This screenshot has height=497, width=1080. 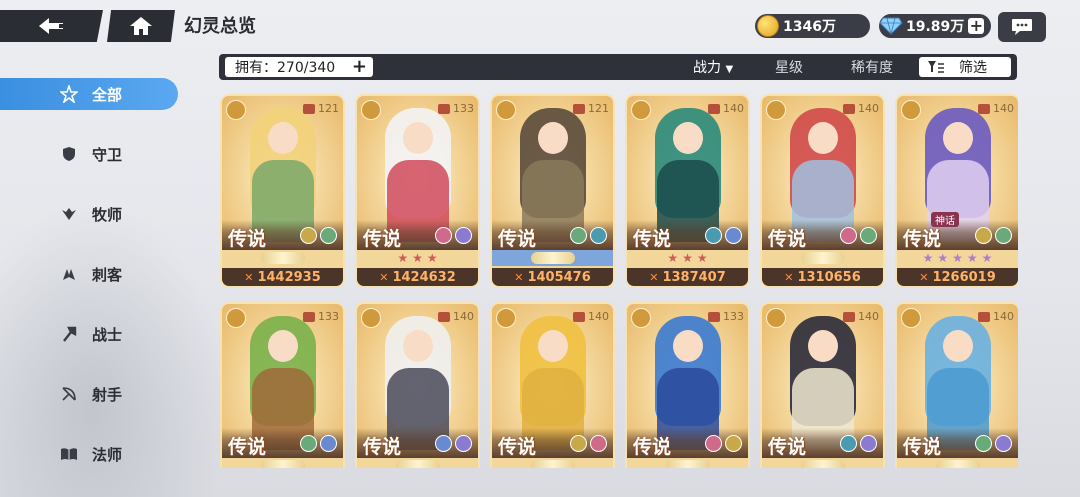 What do you see at coordinates (618, 67) in the screenshot?
I see `filter-bar: 拥有：270/340 + 战力 ▼ 星级 稀有度 筛选` at bounding box center [618, 67].